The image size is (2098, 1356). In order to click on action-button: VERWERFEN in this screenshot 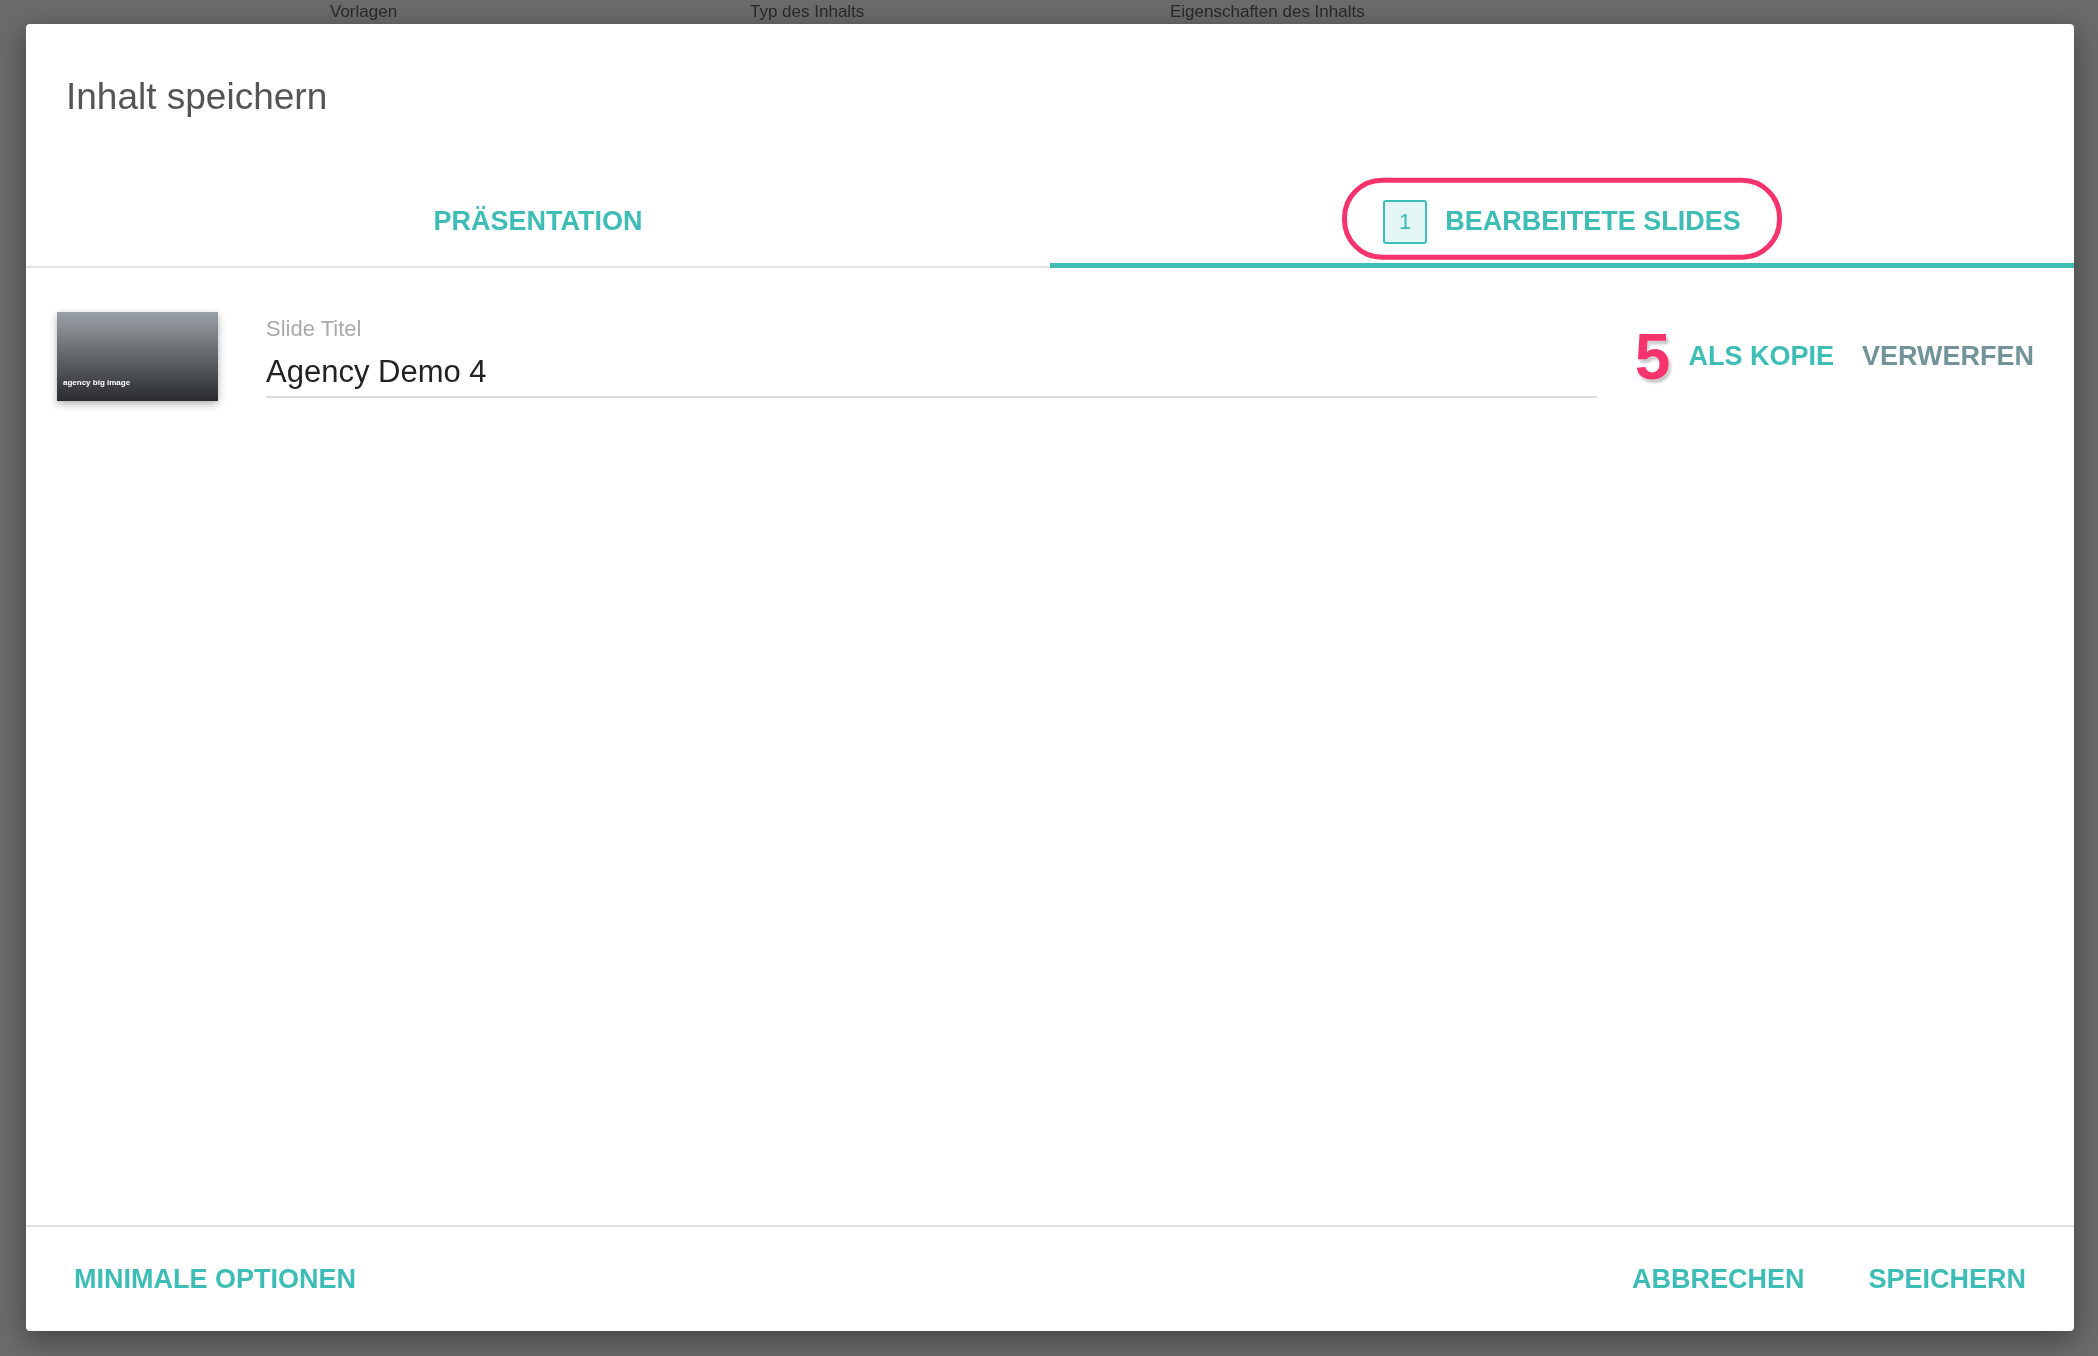, I will do `click(1947, 356)`.